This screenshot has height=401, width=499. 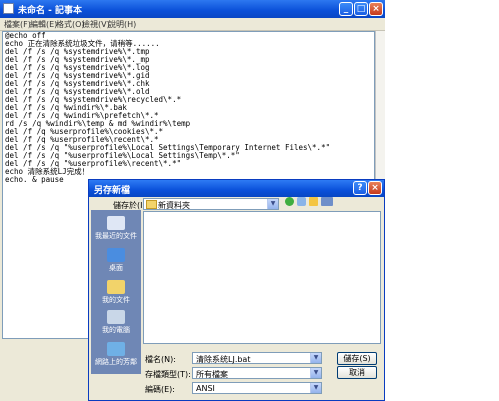 I want to click on cancel-button: 取消, so click(x=357, y=372).